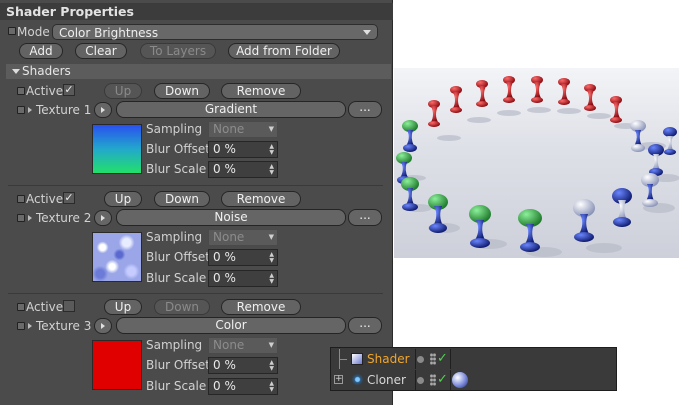 The image size is (679, 405). Describe the element at coordinates (198, 71) in the screenshot. I see `shaders-section-header: Shaders` at that location.